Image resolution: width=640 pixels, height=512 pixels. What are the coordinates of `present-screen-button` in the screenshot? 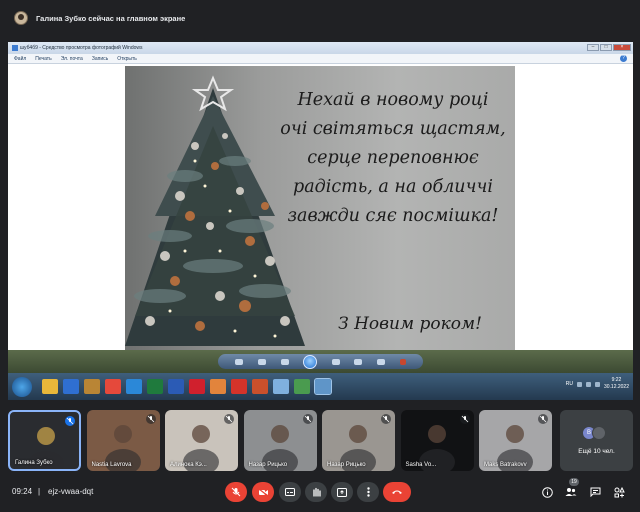 It's located at (342, 492).